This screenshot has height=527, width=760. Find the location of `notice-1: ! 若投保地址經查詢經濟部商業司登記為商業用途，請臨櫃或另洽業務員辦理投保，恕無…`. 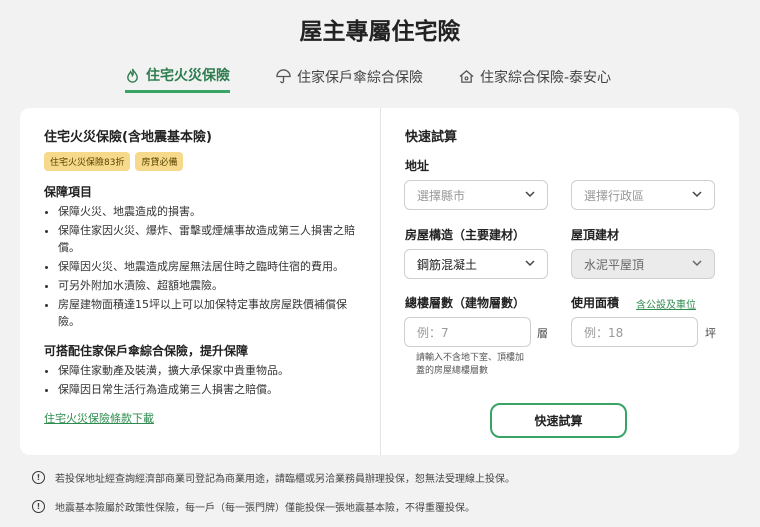

notice-1: ! 若投保地址經查詢經濟部商業司登記為商業用途，請臨櫃或另洽業務員辦理投保，恕無… is located at coordinates (273, 477).